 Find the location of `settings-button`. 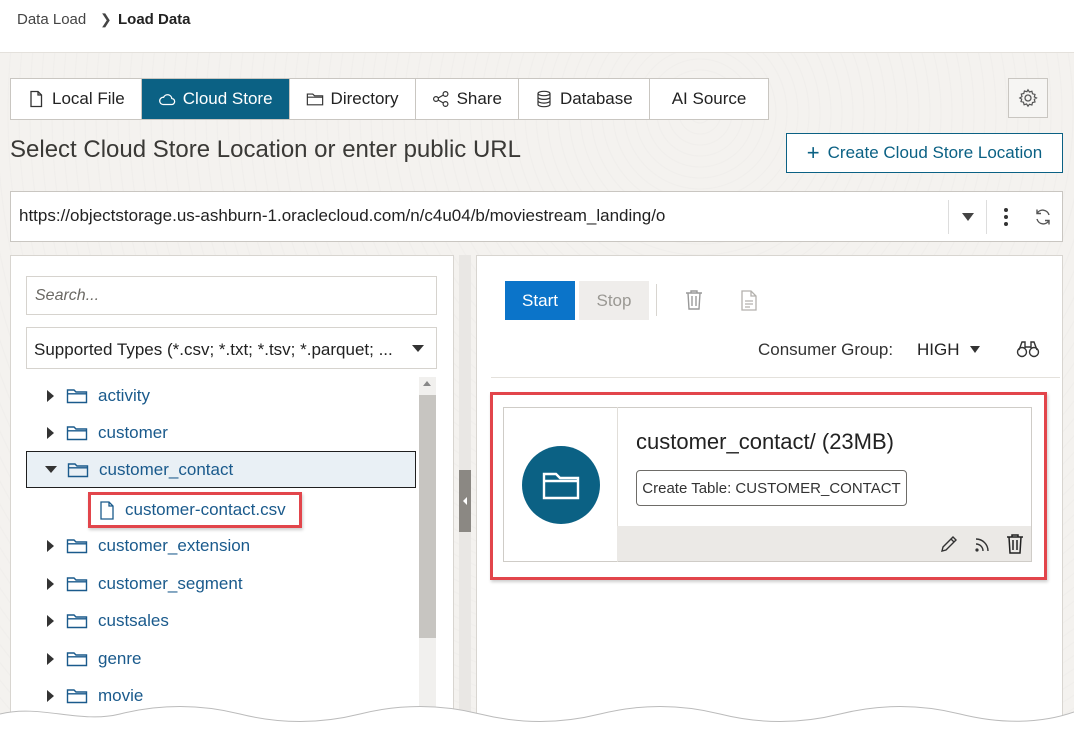

settings-button is located at coordinates (1028, 98).